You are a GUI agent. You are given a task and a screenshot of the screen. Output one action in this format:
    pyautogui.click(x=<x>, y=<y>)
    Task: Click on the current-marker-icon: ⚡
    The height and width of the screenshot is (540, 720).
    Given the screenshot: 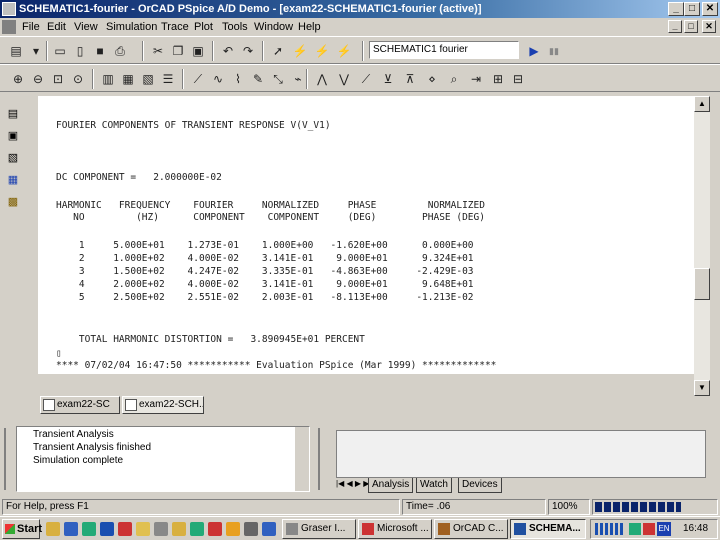 What is the action you would take?
    pyautogui.click(x=322, y=51)
    